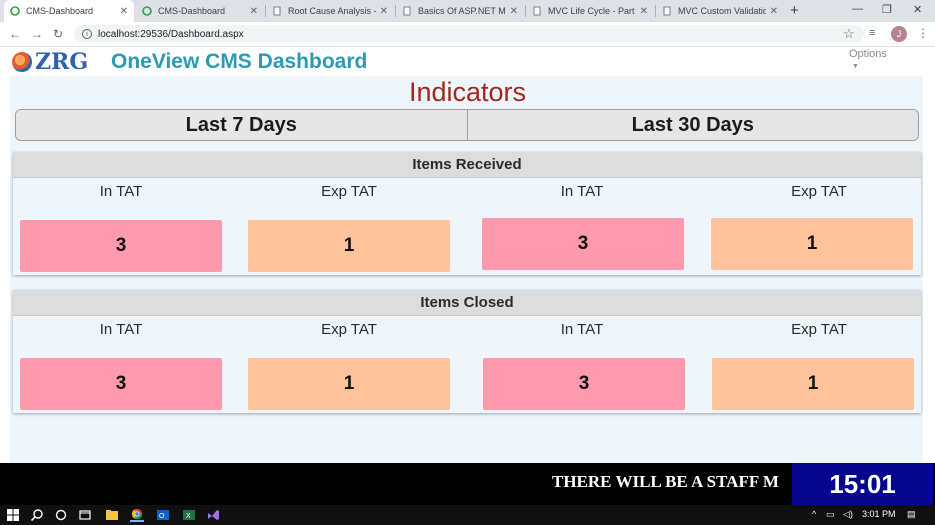 The width and height of the screenshot is (935, 525). Describe the element at coordinates (13, 515) in the screenshot. I see `windows-start-icon` at that location.